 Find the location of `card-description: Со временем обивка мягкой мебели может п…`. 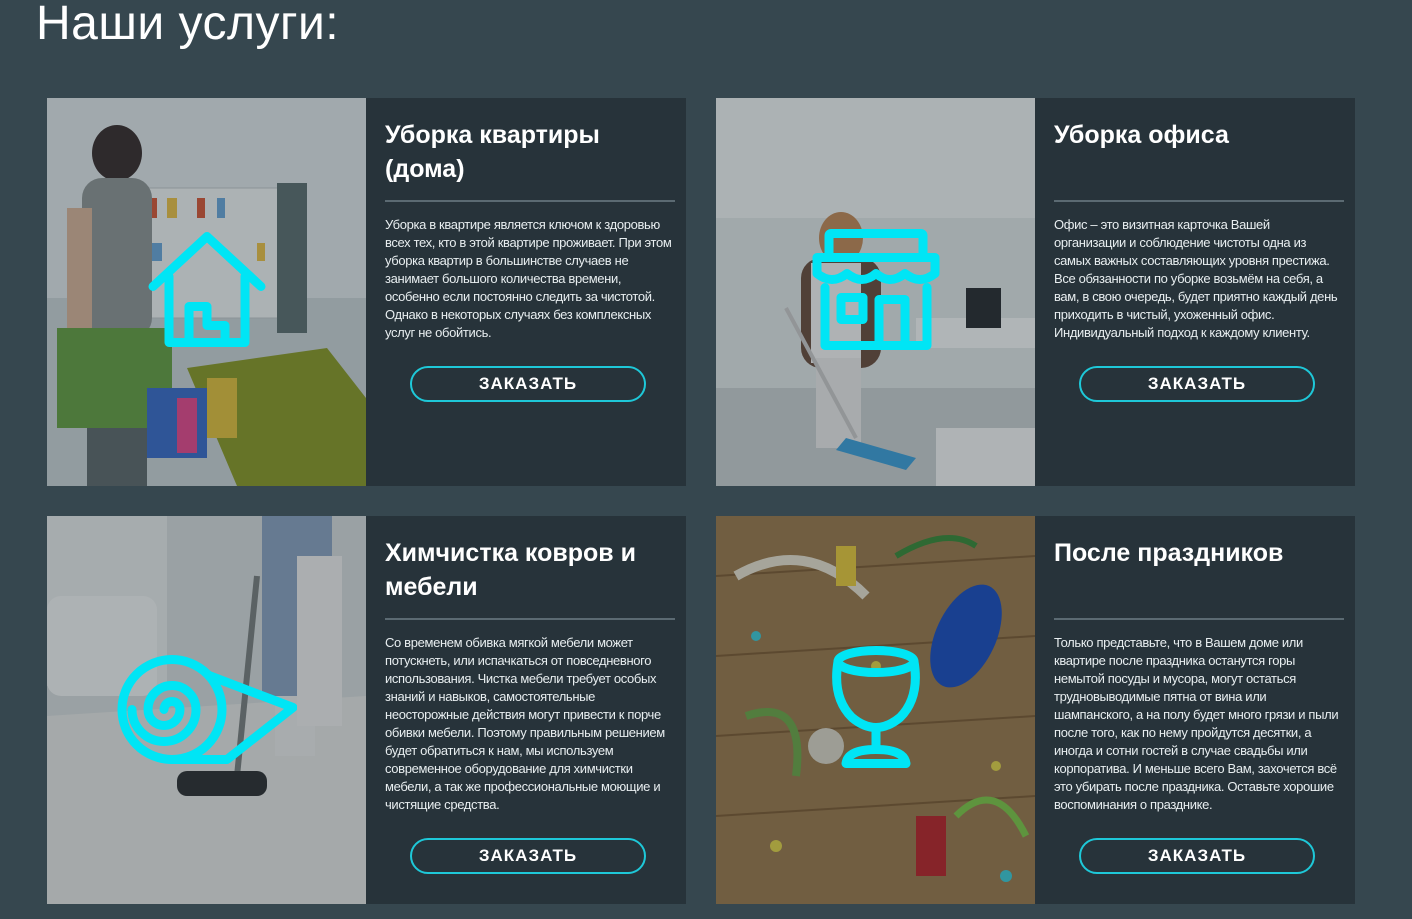

card-description: Со временем обивка мягкой мебели может п… is located at coordinates (525, 723).